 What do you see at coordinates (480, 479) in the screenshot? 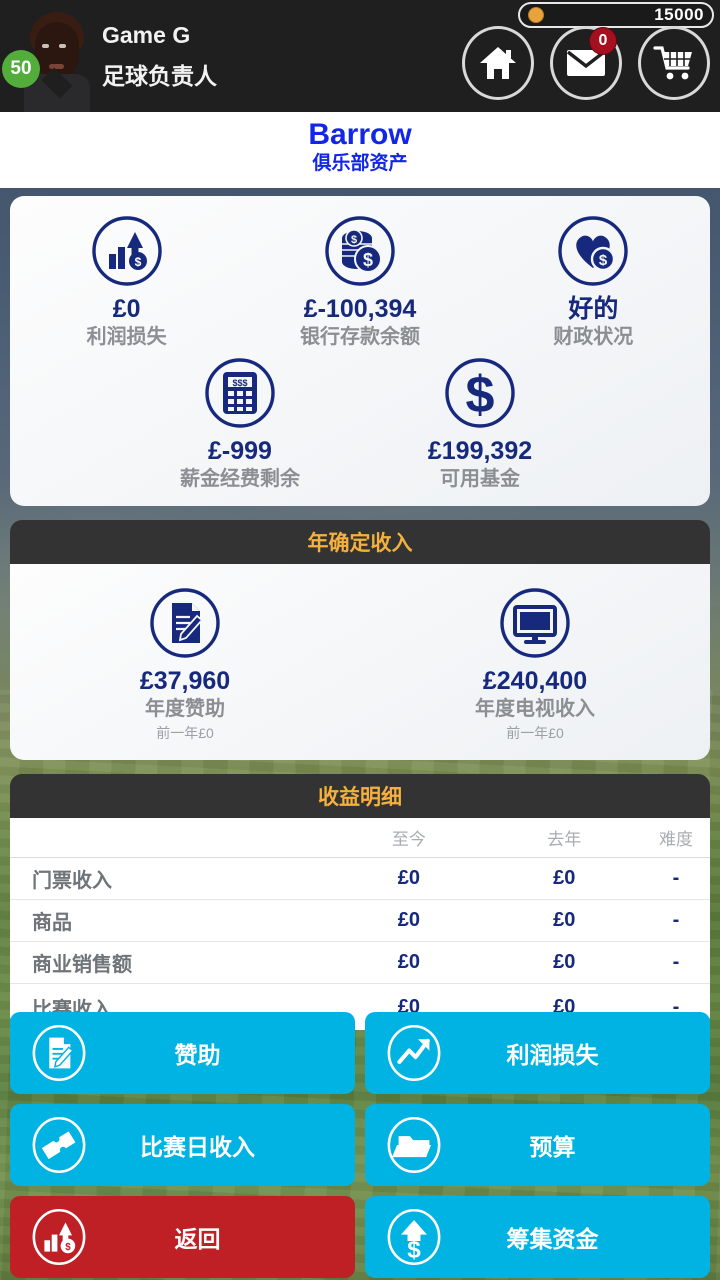
I see `stat-label: 可用基金` at bounding box center [480, 479].